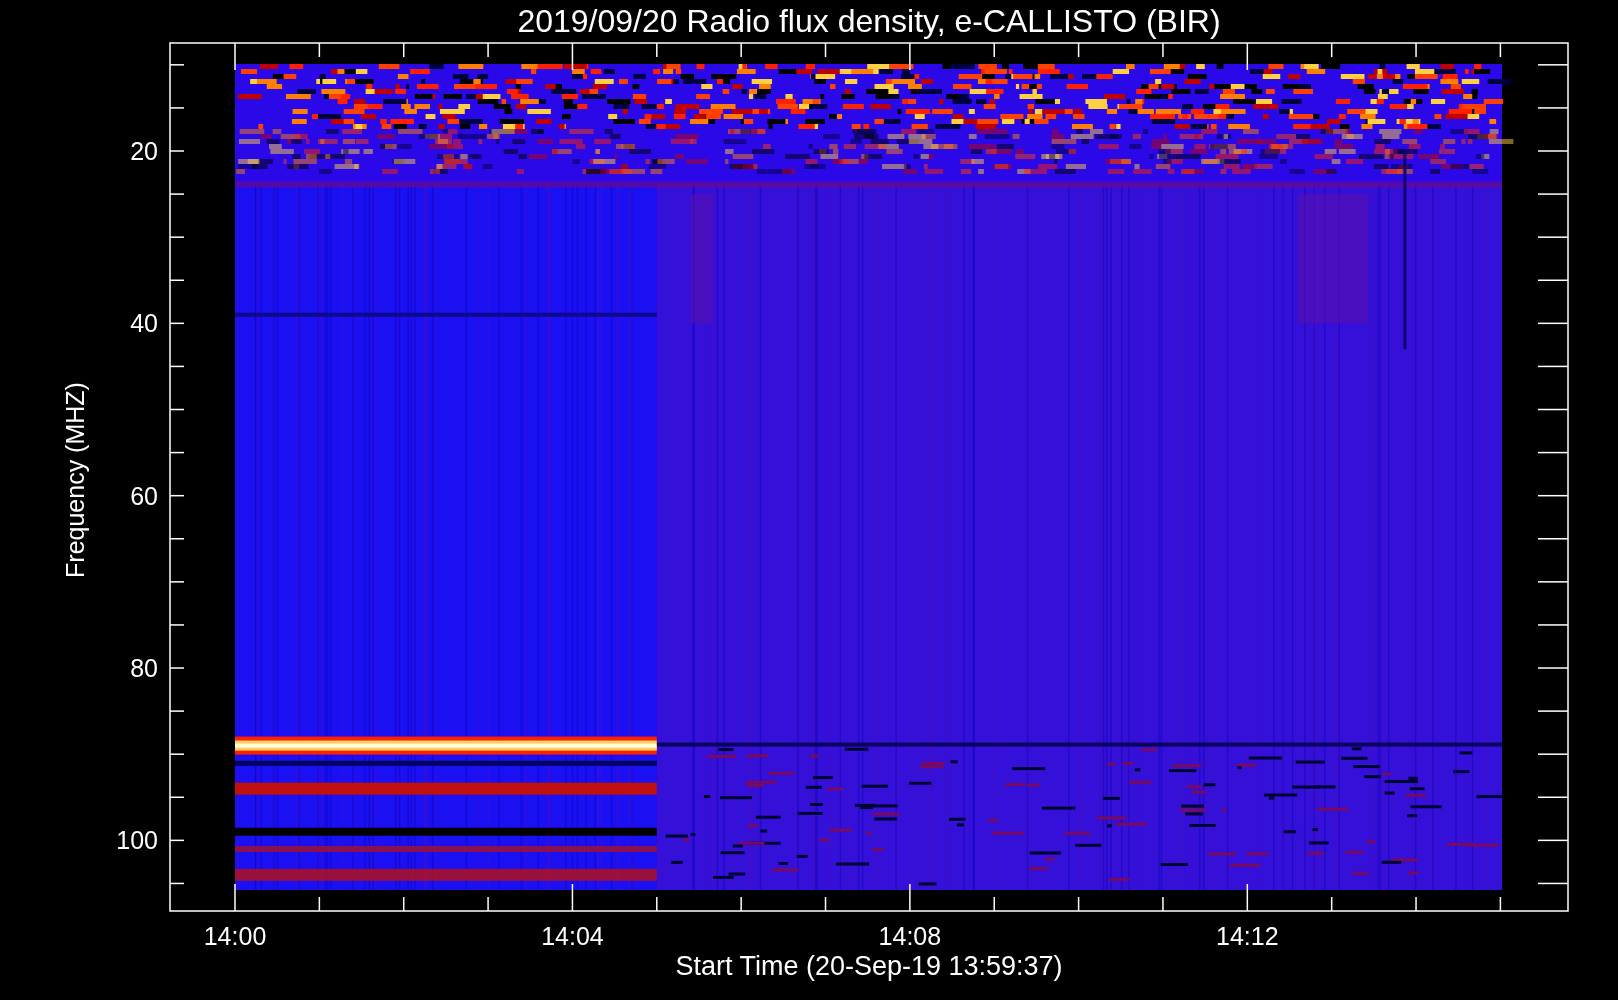  Describe the element at coordinates (144, 495) in the screenshot. I see `y-tick-label: 60` at that location.